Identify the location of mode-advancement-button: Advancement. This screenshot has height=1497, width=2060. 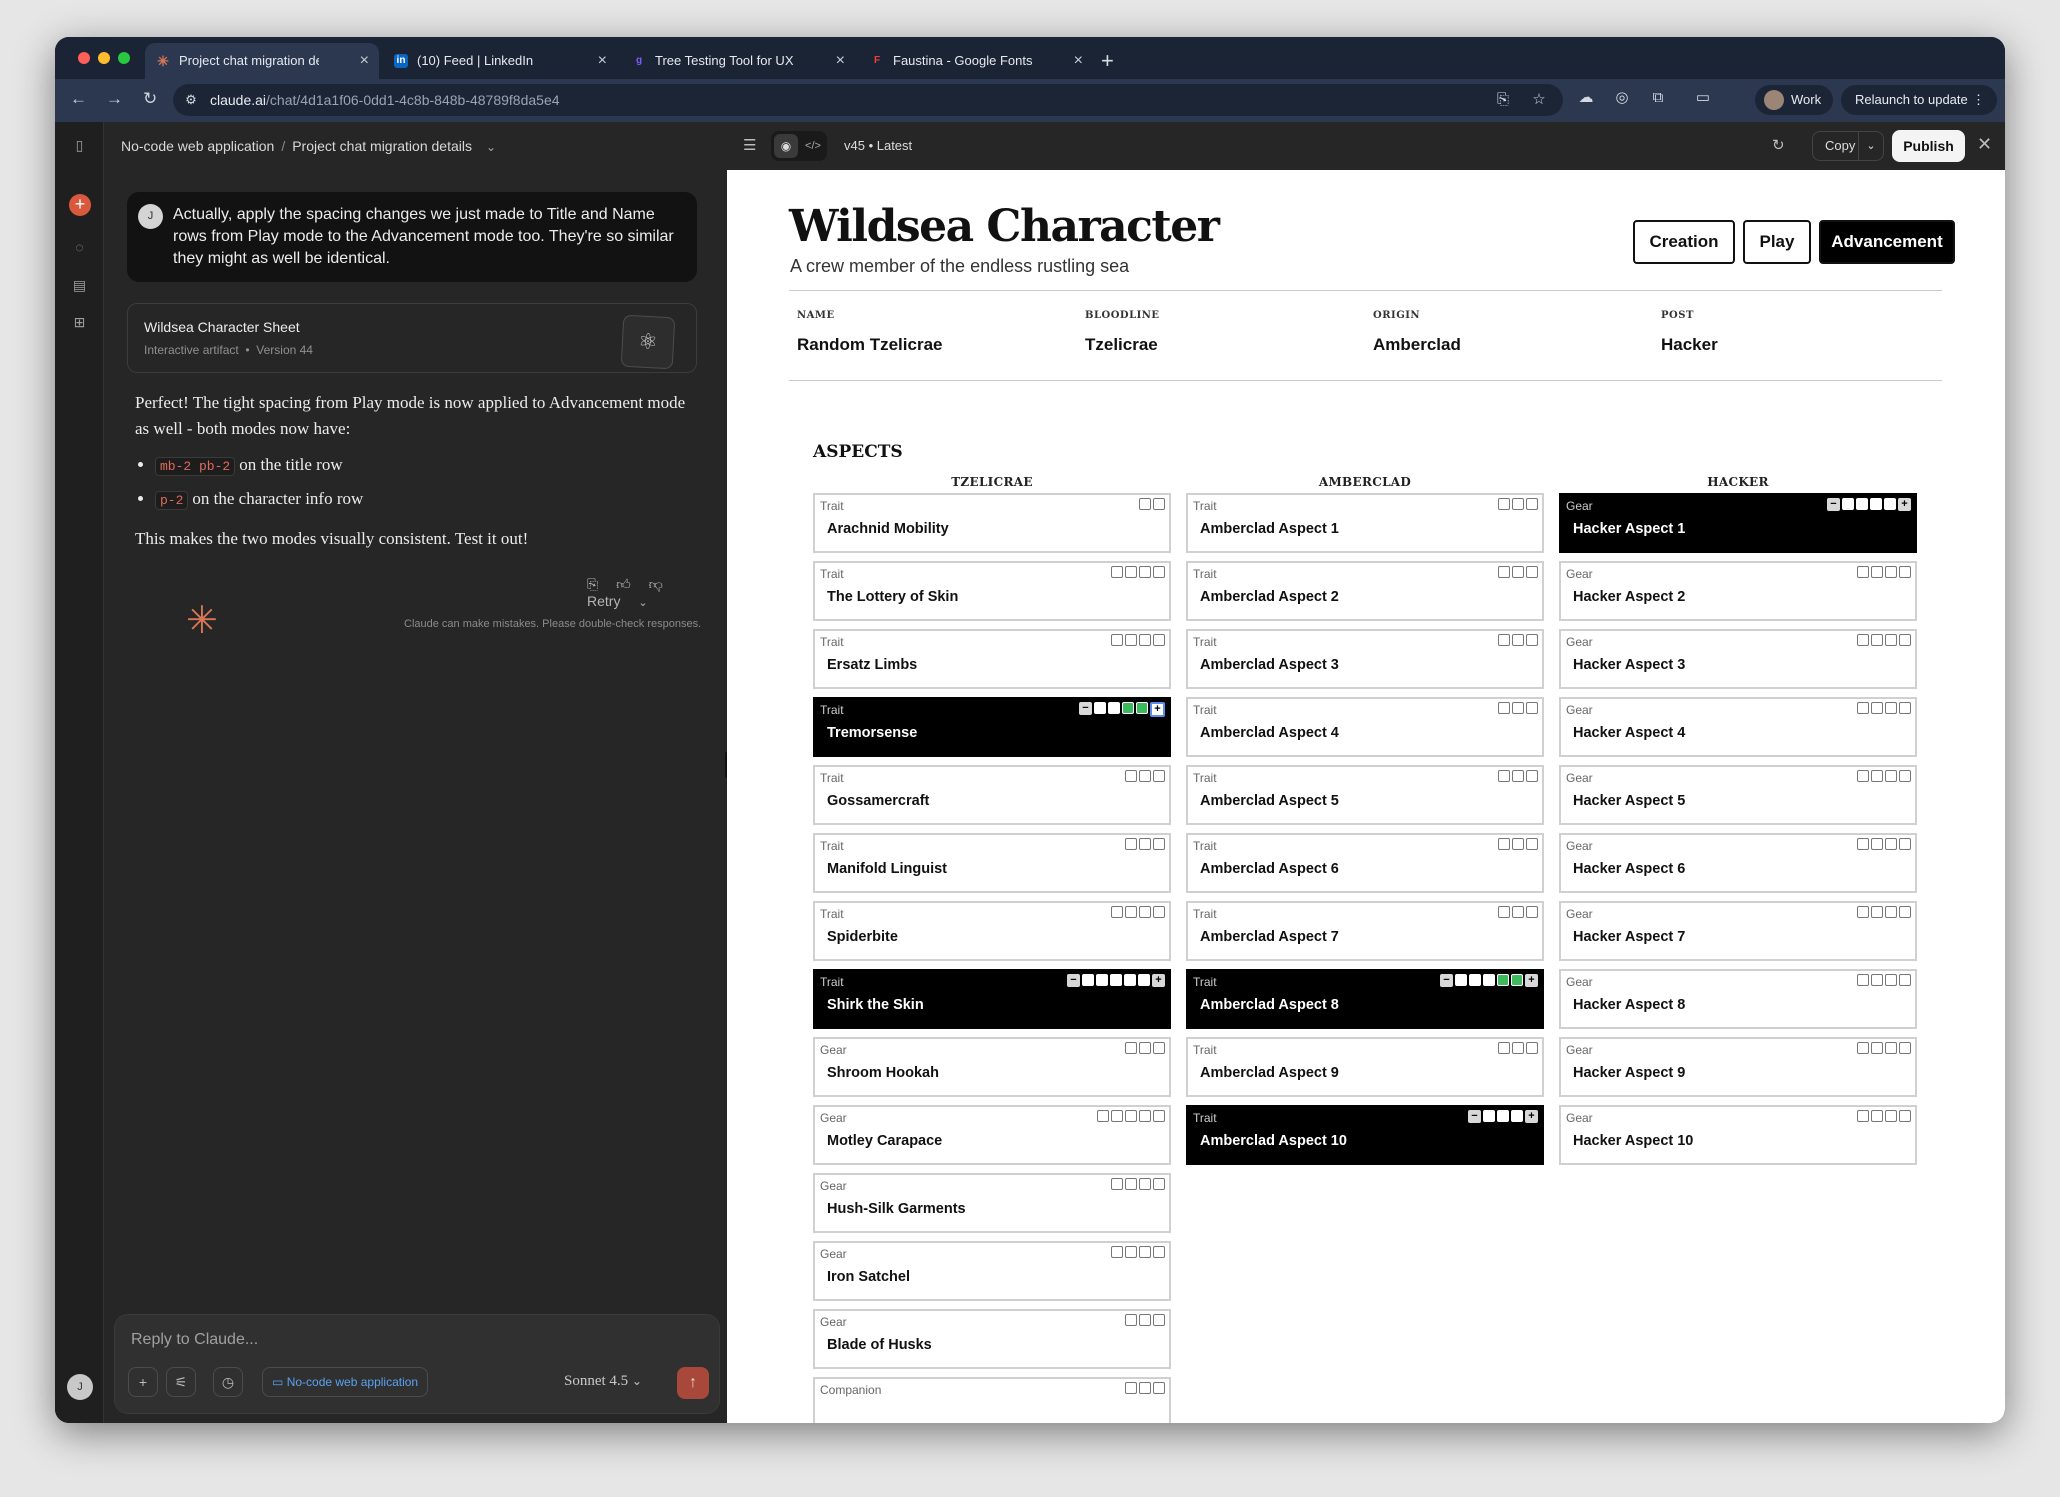
(1887, 242).